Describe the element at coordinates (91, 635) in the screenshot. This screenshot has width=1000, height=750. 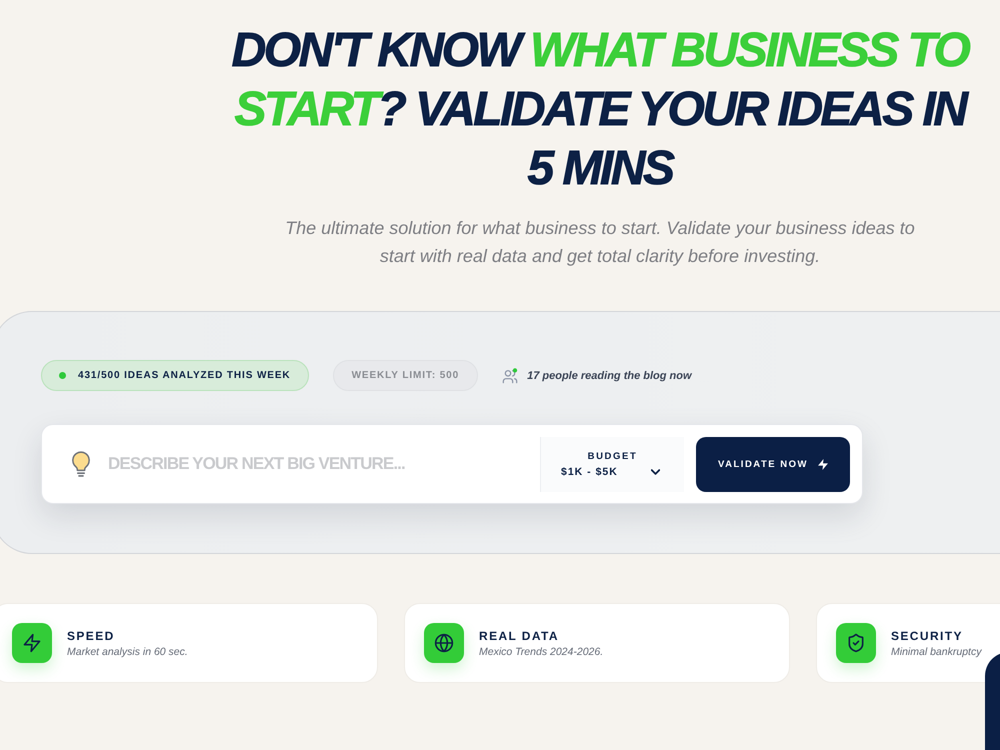
I see `feature-title: SPEED` at that location.